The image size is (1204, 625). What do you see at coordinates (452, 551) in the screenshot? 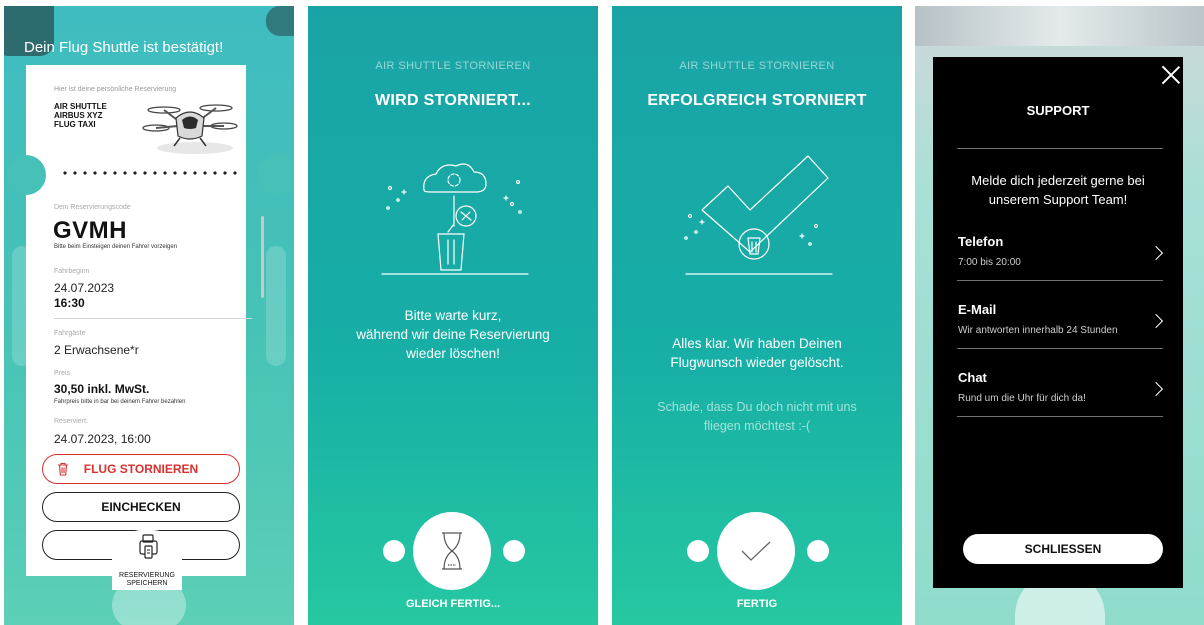
I see `hourglass-icon` at bounding box center [452, 551].